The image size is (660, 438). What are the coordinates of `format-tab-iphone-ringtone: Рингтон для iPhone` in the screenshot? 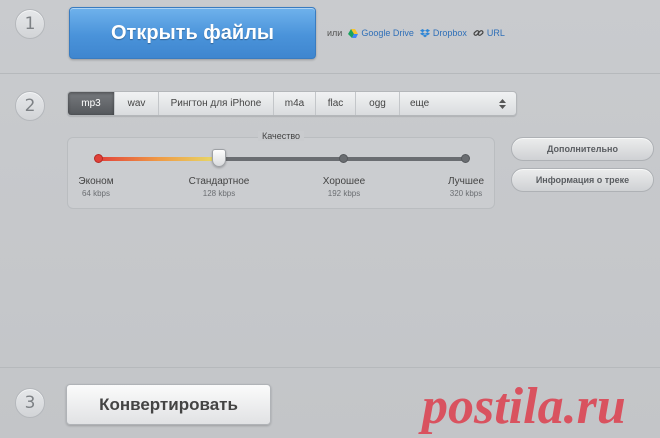 It's located at (216, 103).